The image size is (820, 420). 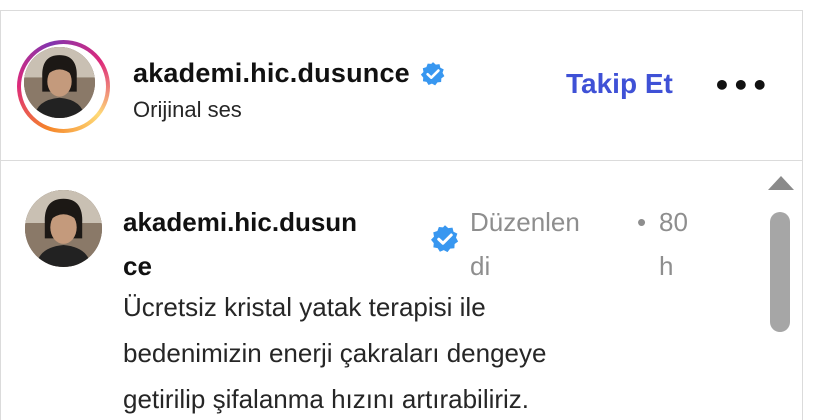 I want to click on comment-avatar, so click(x=63, y=228).